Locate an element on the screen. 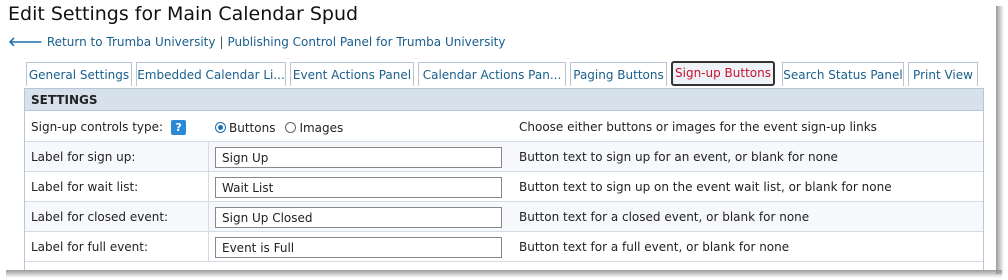 Image resolution: width=1008 pixels, height=280 pixels. tab-print-view: Print View is located at coordinates (943, 74).